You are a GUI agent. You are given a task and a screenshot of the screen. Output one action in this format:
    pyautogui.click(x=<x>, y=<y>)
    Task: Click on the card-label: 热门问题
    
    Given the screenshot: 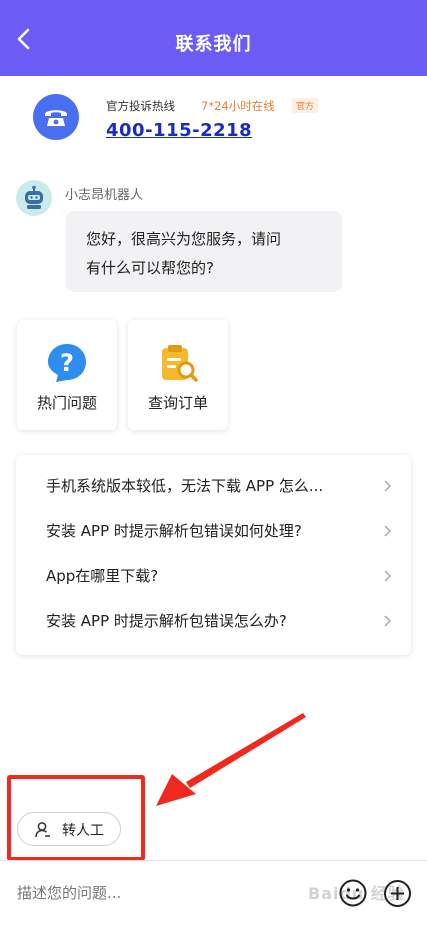 What is the action you would take?
    pyautogui.click(x=66, y=403)
    